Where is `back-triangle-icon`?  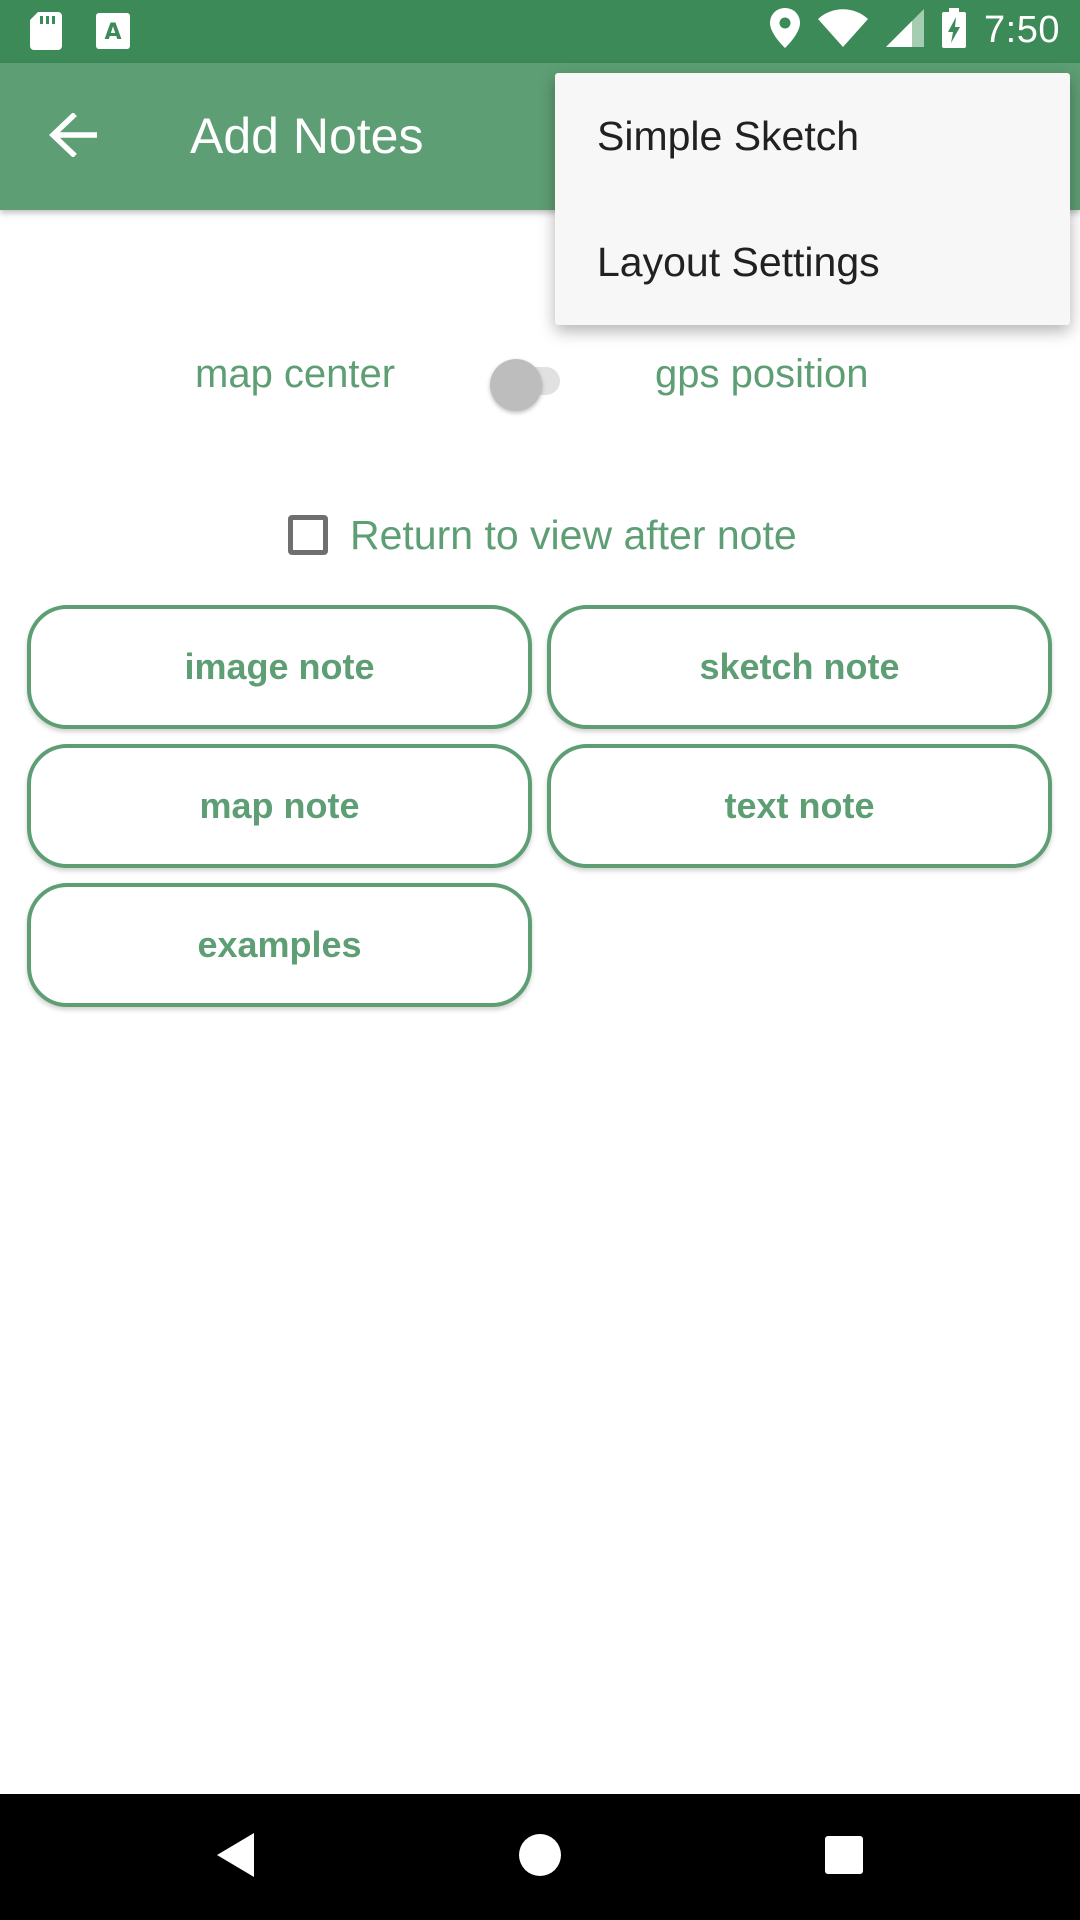 back-triangle-icon is located at coordinates (236, 1857).